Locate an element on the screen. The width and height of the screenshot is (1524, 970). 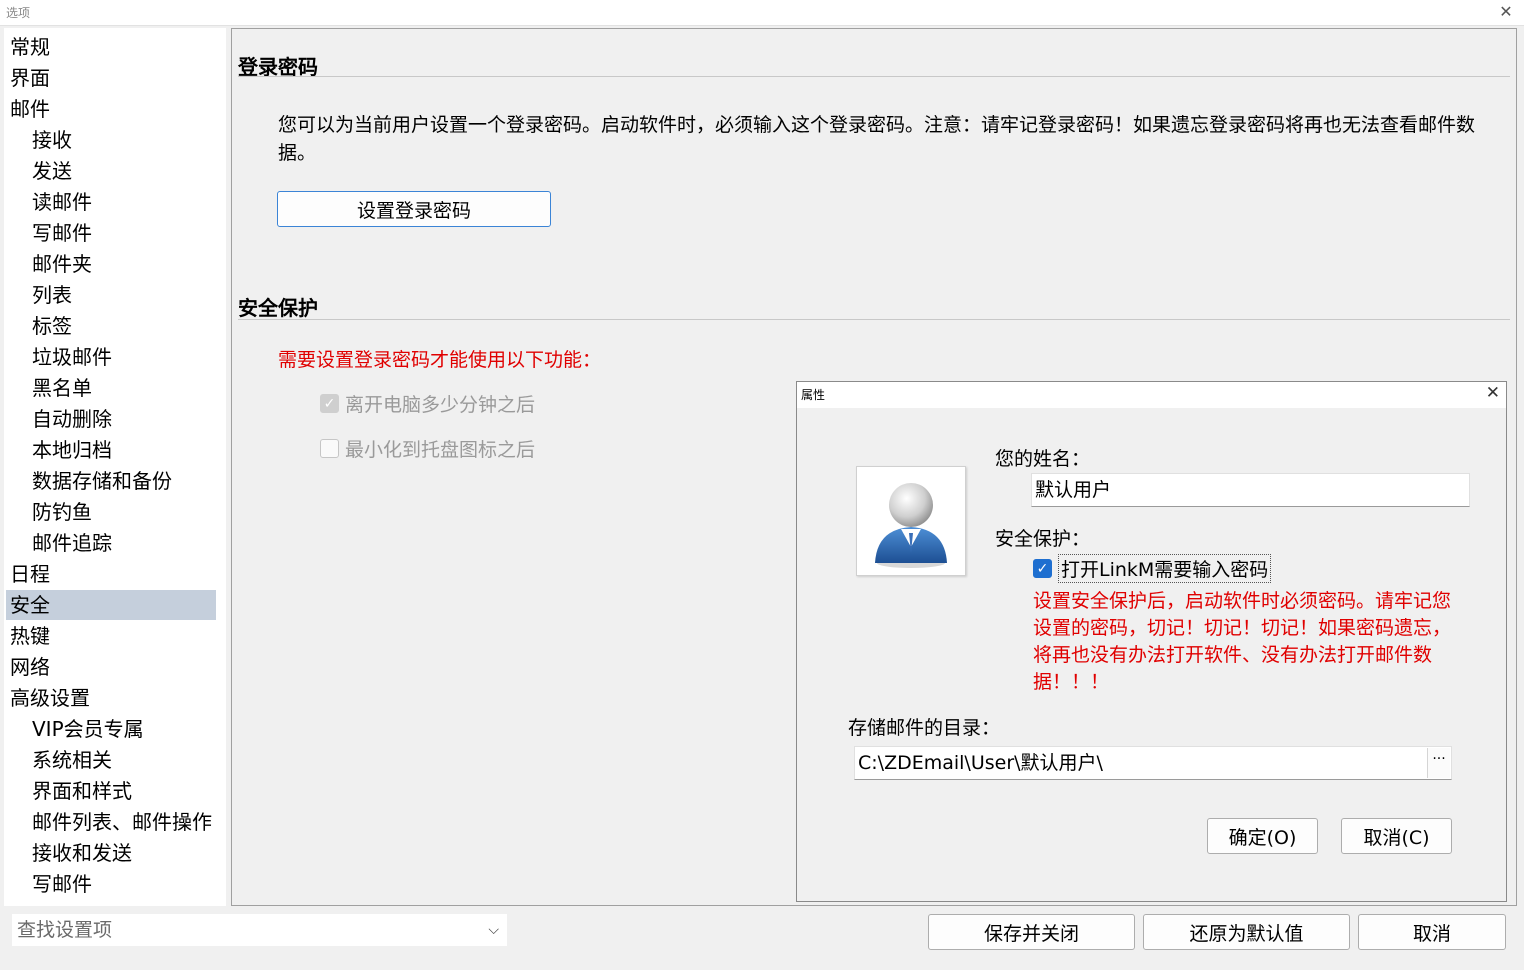
storage-dir-input: C:\ZDEmail\User\默认用户\ ··· is located at coordinates (1153, 763).